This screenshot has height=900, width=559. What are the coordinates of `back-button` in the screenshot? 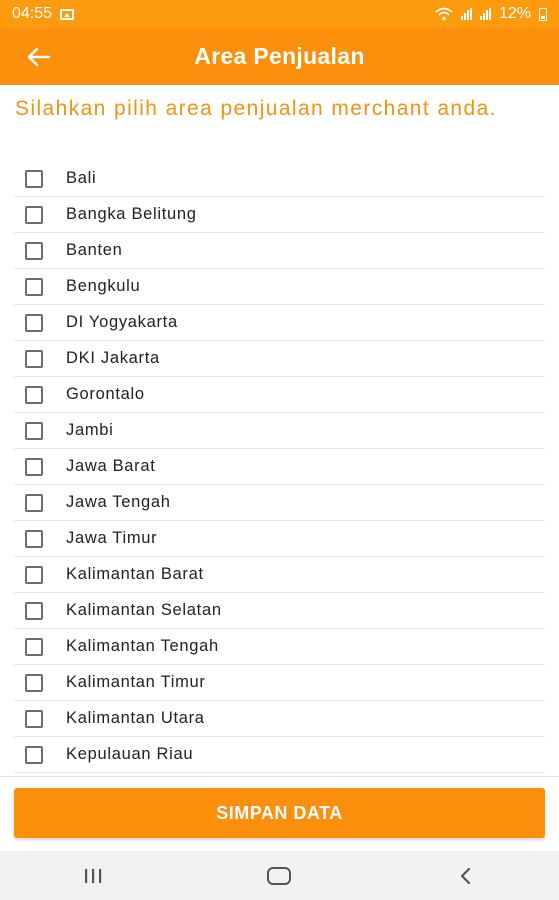 It's located at (39, 57).